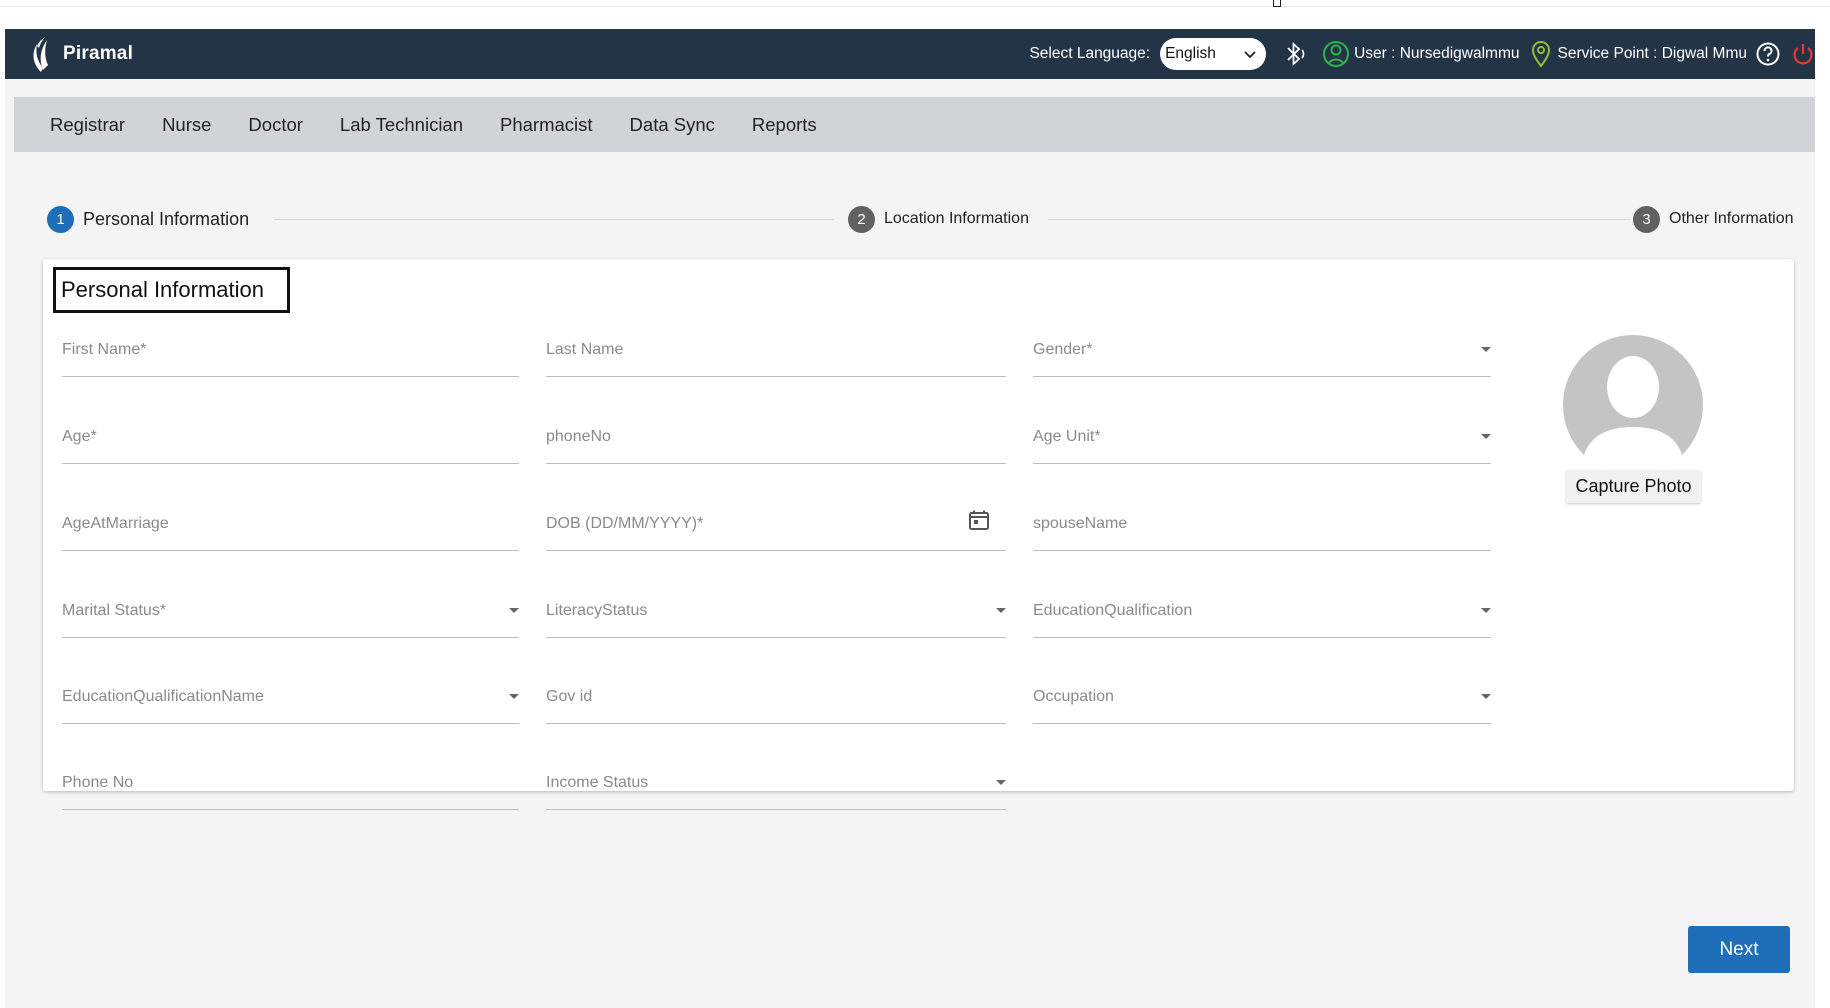 The height and width of the screenshot is (1008, 1830). I want to click on field-label: AgeAtMarriage, so click(115, 523).